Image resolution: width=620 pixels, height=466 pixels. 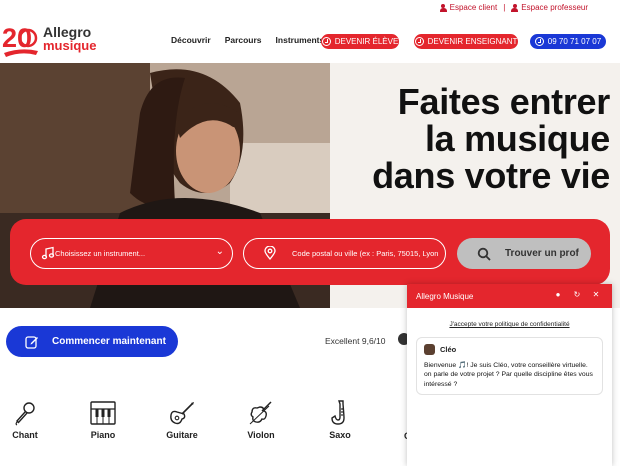 What do you see at coordinates (542, 253) in the screenshot?
I see `find-teacher-label: Trouver un prof` at bounding box center [542, 253].